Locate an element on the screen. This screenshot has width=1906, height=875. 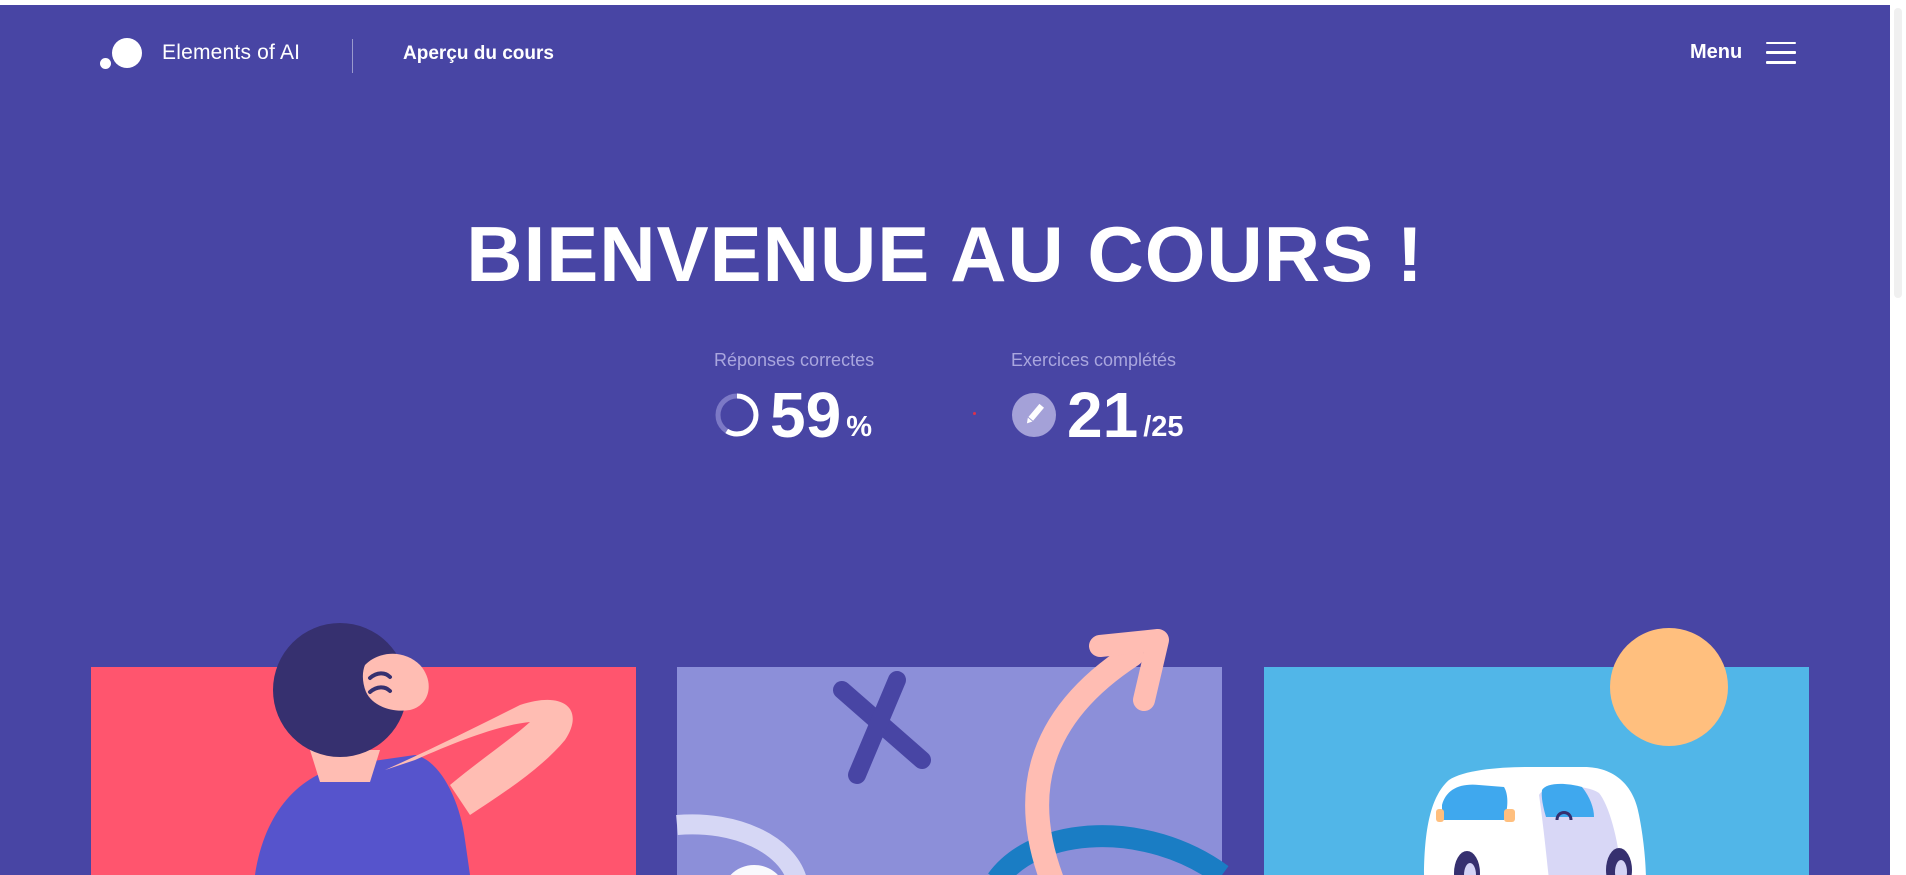
completed-exercises-total: /25 is located at coordinates (1163, 427).